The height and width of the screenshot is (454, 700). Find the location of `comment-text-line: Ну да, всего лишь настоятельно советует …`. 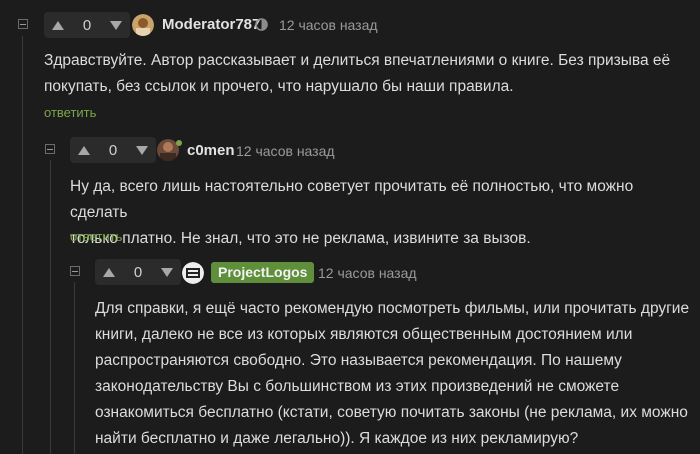

comment-text-line: Ну да, всего лишь настоятельно советует … is located at coordinates (352, 199).